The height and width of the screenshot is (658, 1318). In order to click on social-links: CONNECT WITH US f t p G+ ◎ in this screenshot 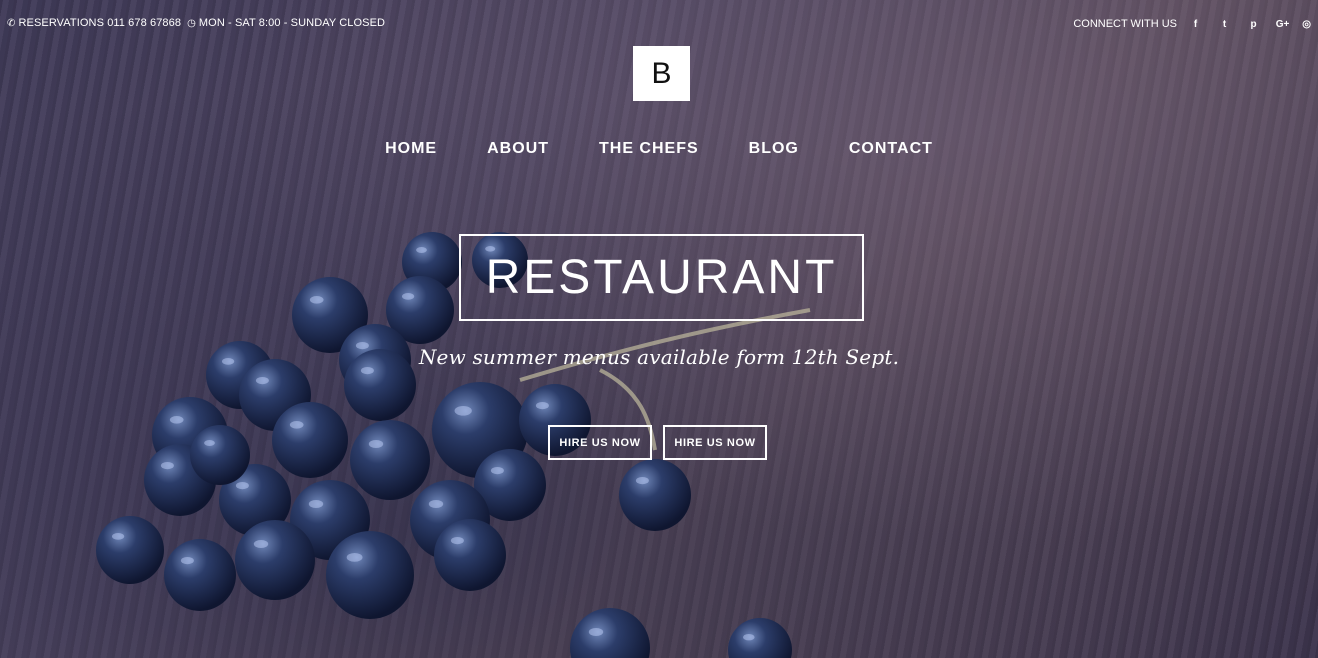, I will do `click(1192, 24)`.